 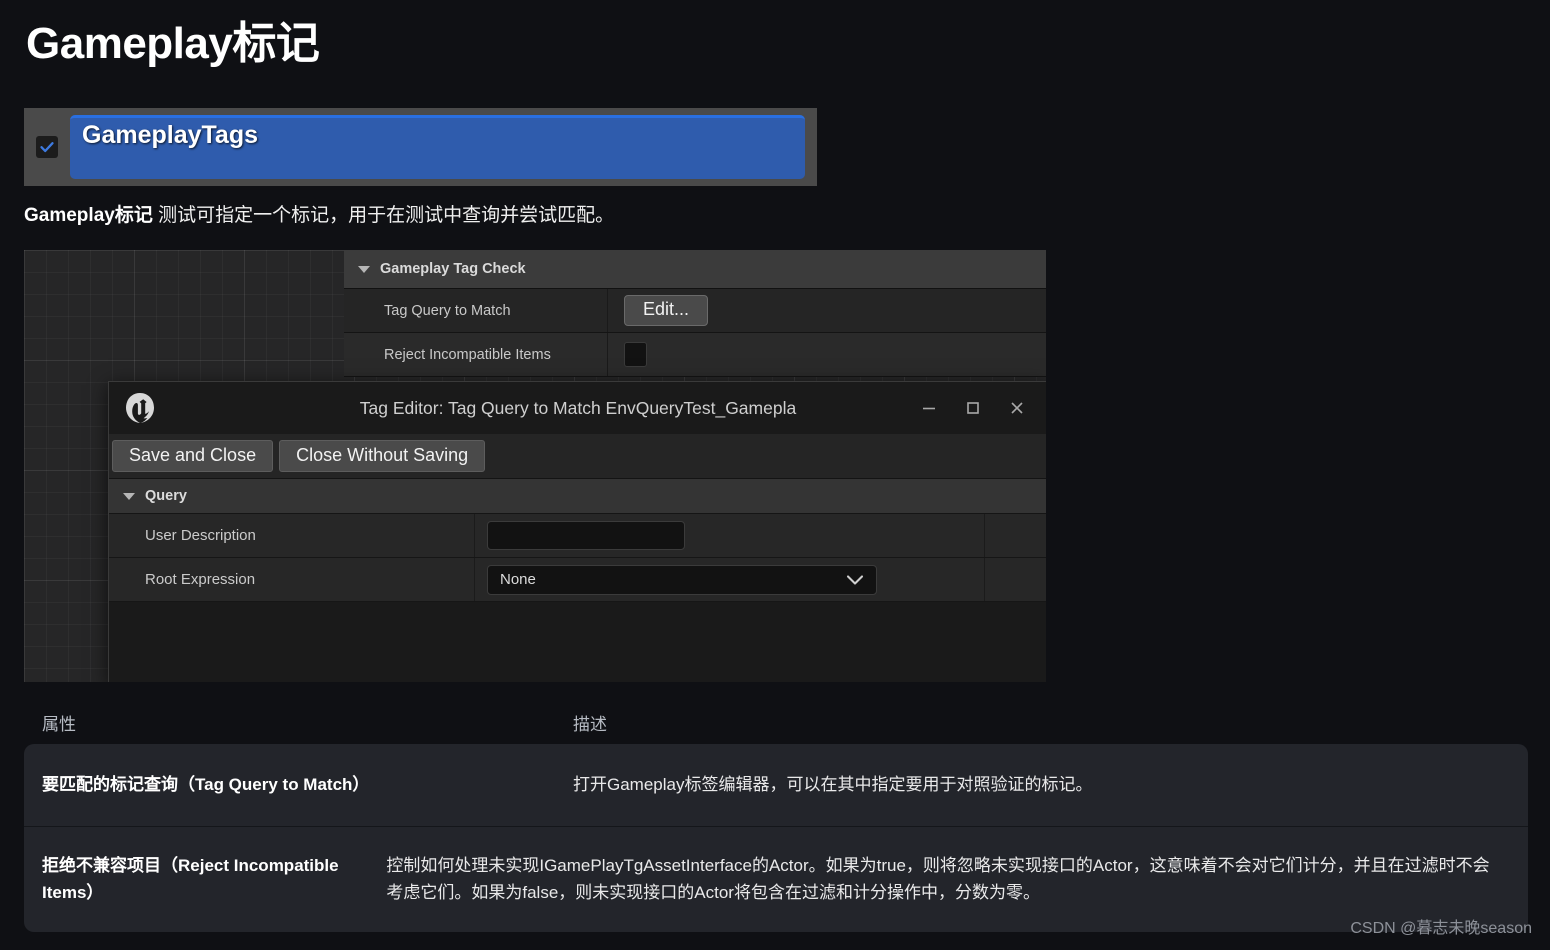 What do you see at coordinates (577, 456) in the screenshot?
I see `tag-editor-toolbar: Save and Close Close Without Saving` at bounding box center [577, 456].